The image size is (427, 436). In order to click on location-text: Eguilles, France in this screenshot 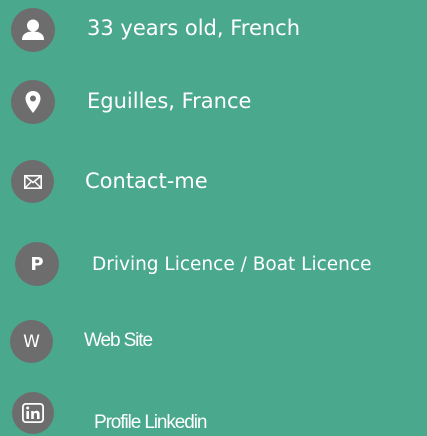, I will do `click(169, 101)`.